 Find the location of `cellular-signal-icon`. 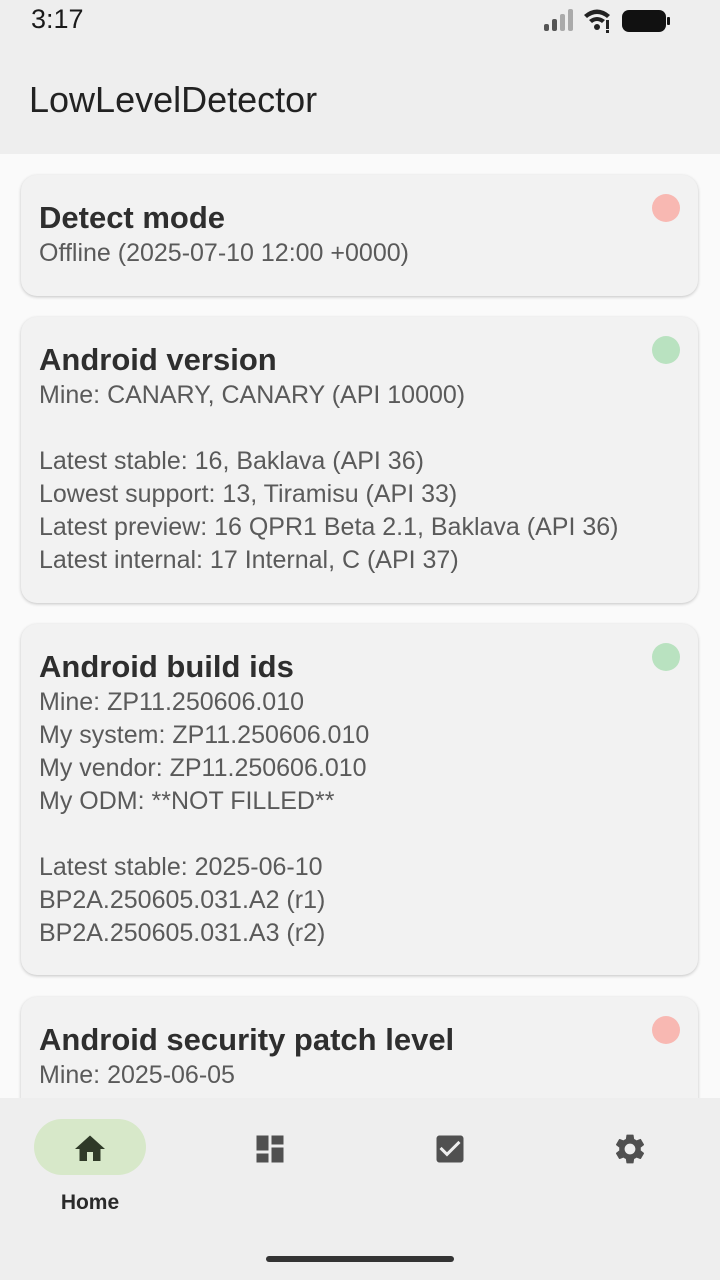

cellular-signal-icon is located at coordinates (558, 20).